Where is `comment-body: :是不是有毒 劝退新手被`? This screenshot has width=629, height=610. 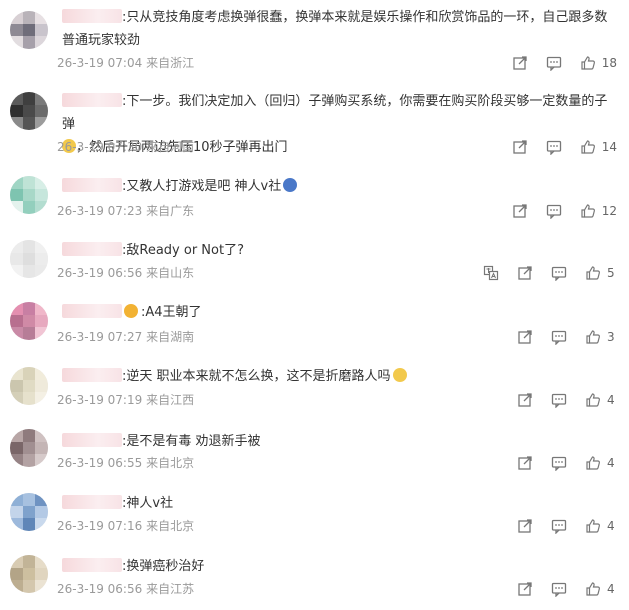 comment-body: :是不是有毒 劝退新手被 is located at coordinates (191, 441).